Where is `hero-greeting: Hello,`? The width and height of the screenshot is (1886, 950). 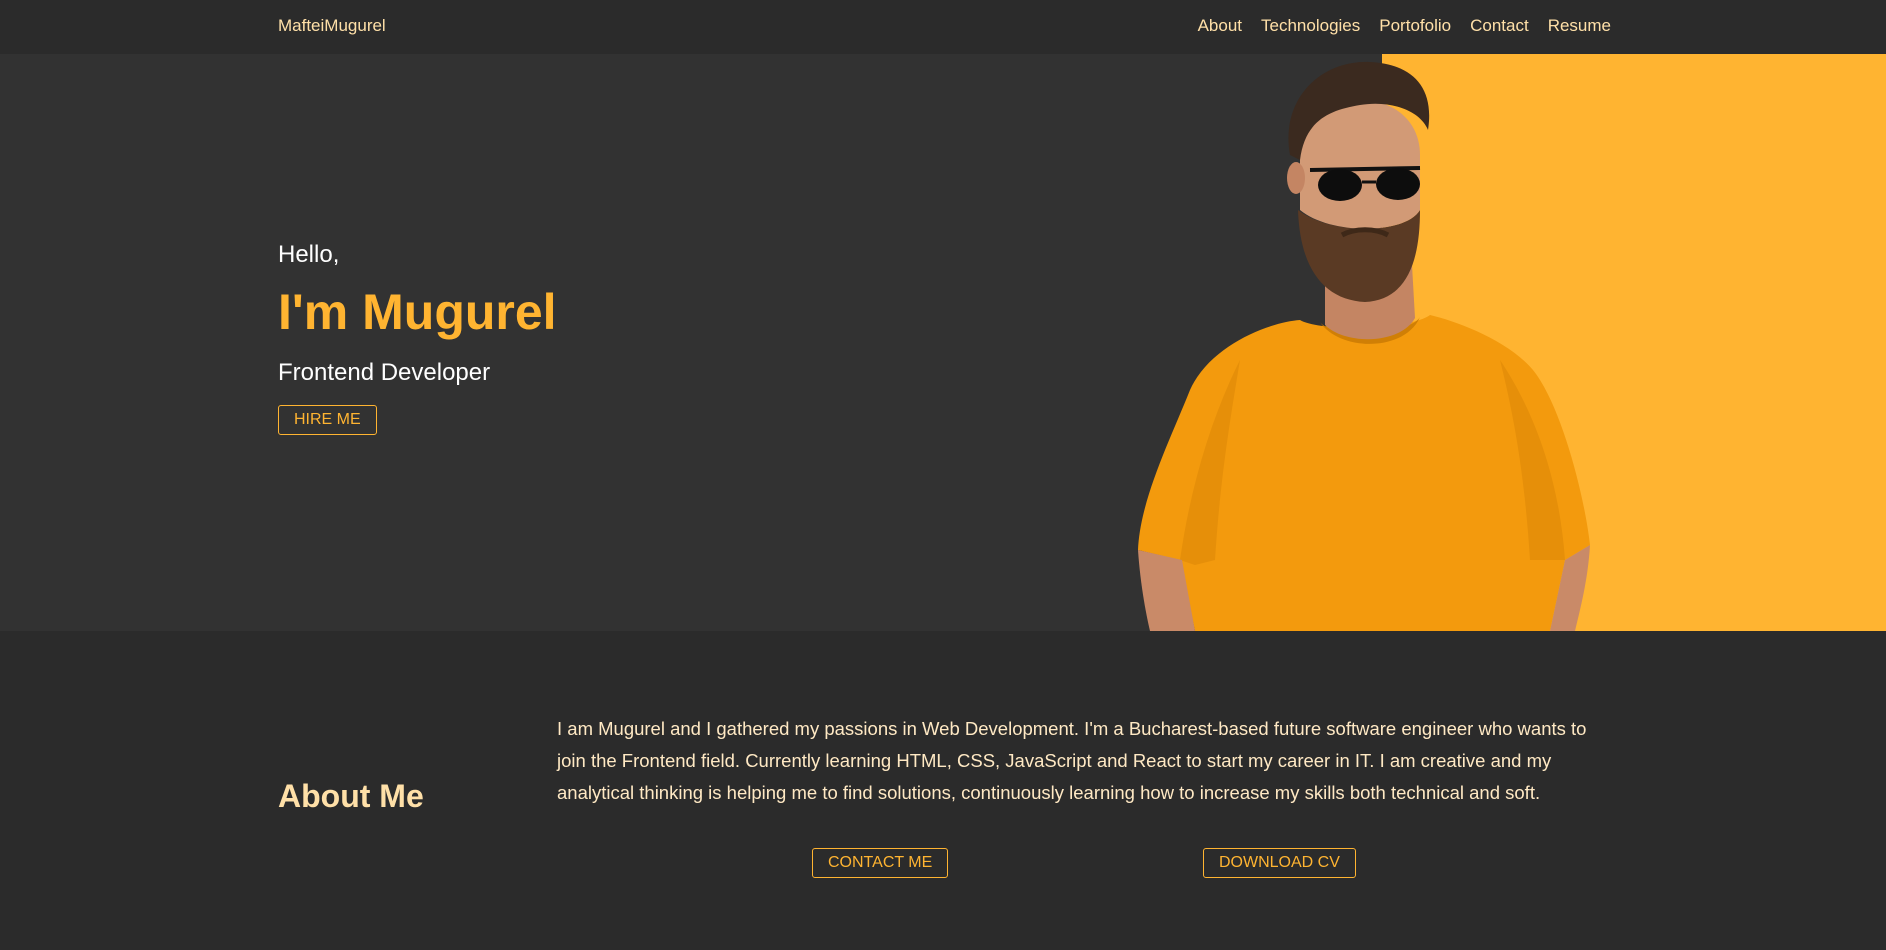
hero-greeting: Hello, is located at coordinates (309, 254).